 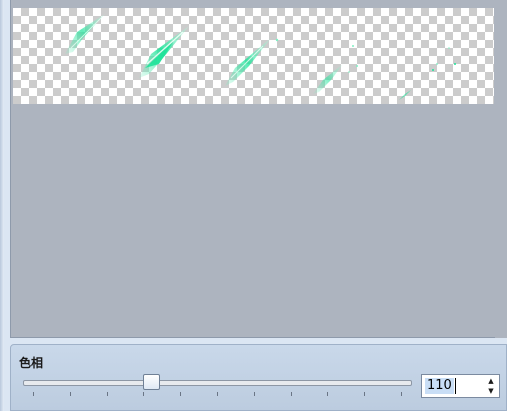 I want to click on hue-slider-track, so click(x=217, y=383).